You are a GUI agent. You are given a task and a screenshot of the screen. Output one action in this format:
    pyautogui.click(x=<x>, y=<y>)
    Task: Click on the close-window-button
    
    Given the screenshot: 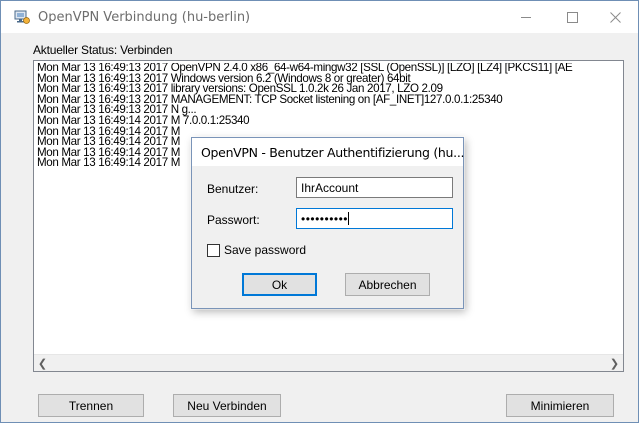 What is the action you would take?
    pyautogui.click(x=615, y=17)
    